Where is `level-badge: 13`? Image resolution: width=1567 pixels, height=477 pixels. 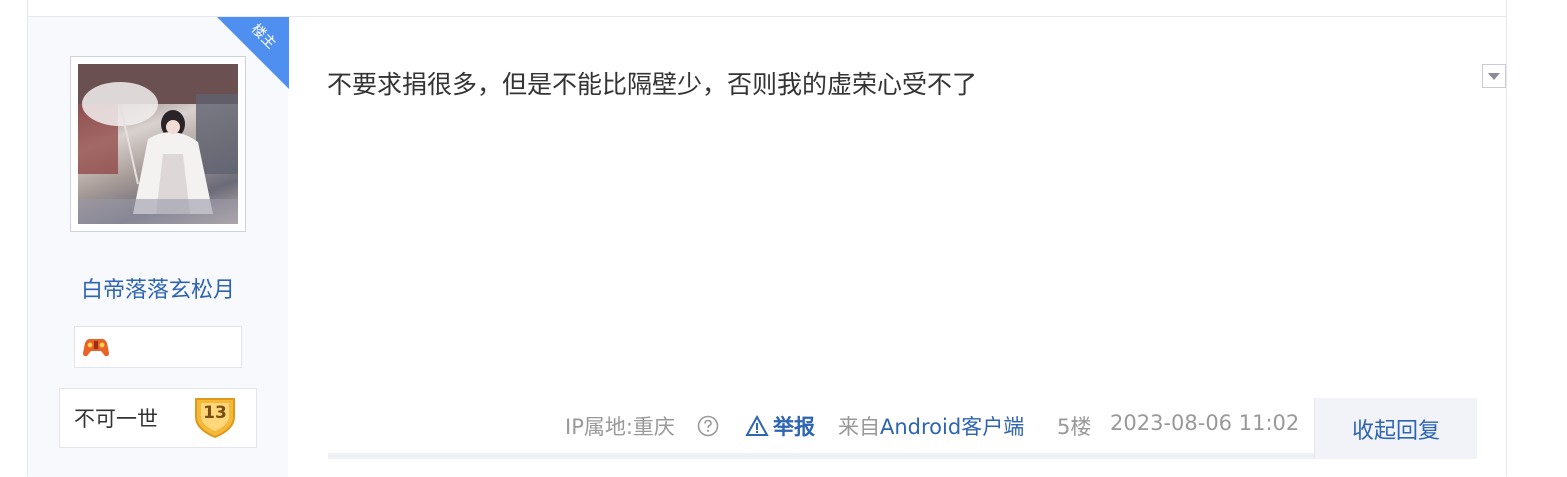
level-badge: 13 is located at coordinates (215, 417).